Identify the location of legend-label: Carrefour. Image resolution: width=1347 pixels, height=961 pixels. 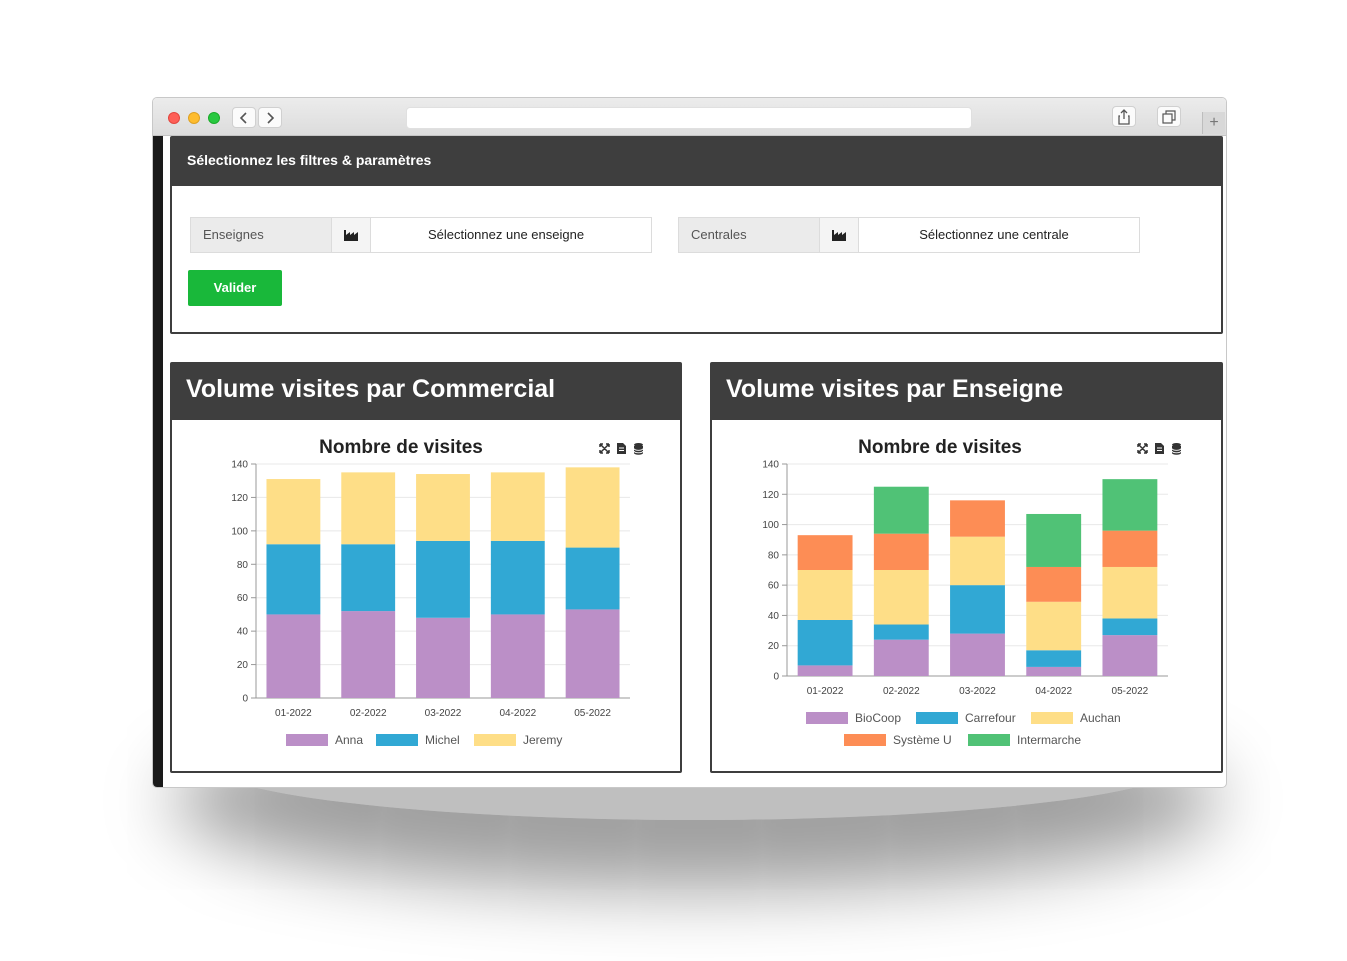
(990, 718).